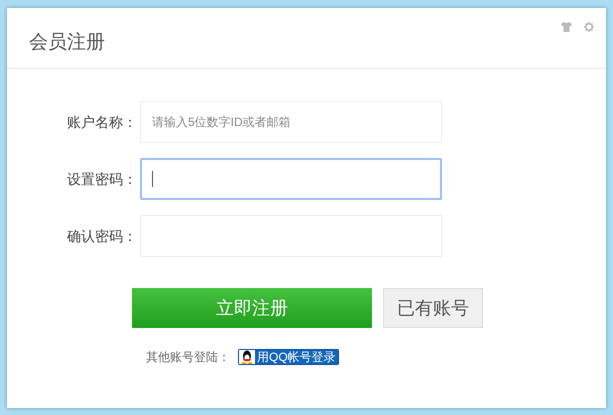 This screenshot has height=415, width=613. Describe the element at coordinates (288, 357) in the screenshot. I see `qq-login-button: 用QQ帐号登录` at that location.